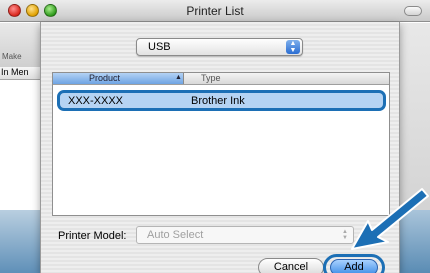 This screenshot has height=273, width=430. I want to click on printer-type-cell: Brother Ink, so click(218, 101).